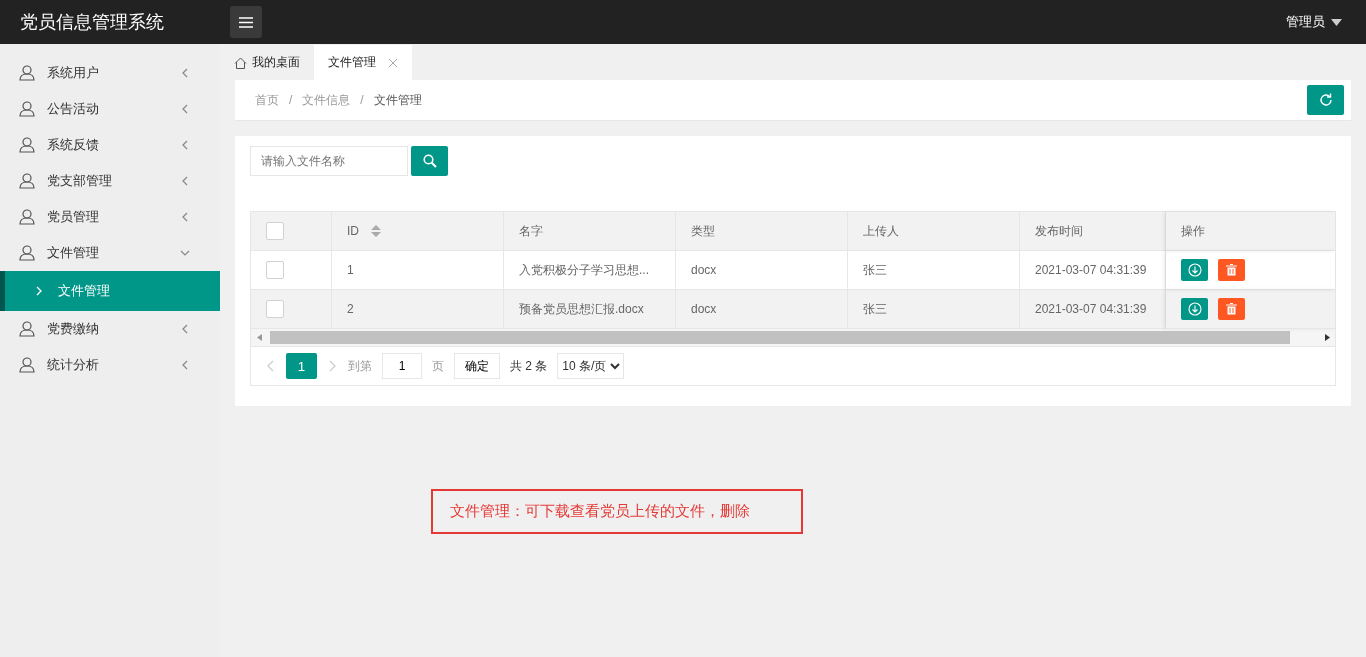 The width and height of the screenshot is (1366, 657). I want to click on scroll-right-icon, so click(1327, 337).